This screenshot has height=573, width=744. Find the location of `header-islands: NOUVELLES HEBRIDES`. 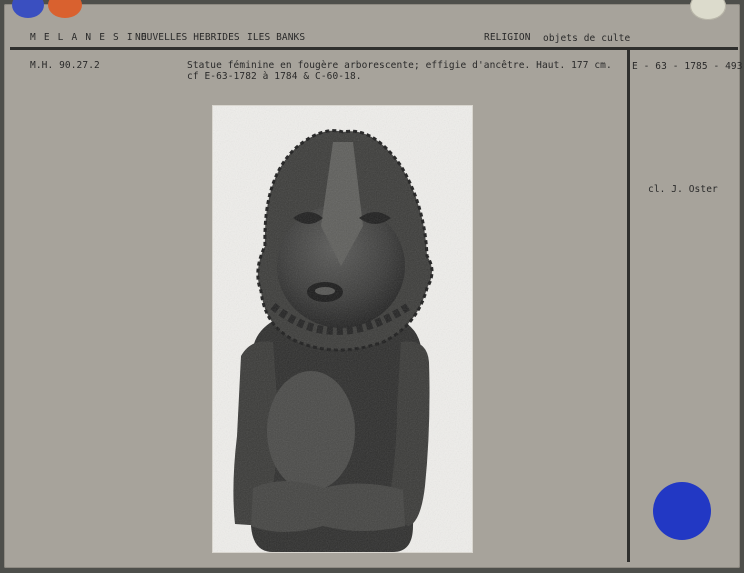

header-islands: NOUVELLES HEBRIDES is located at coordinates (187, 37).